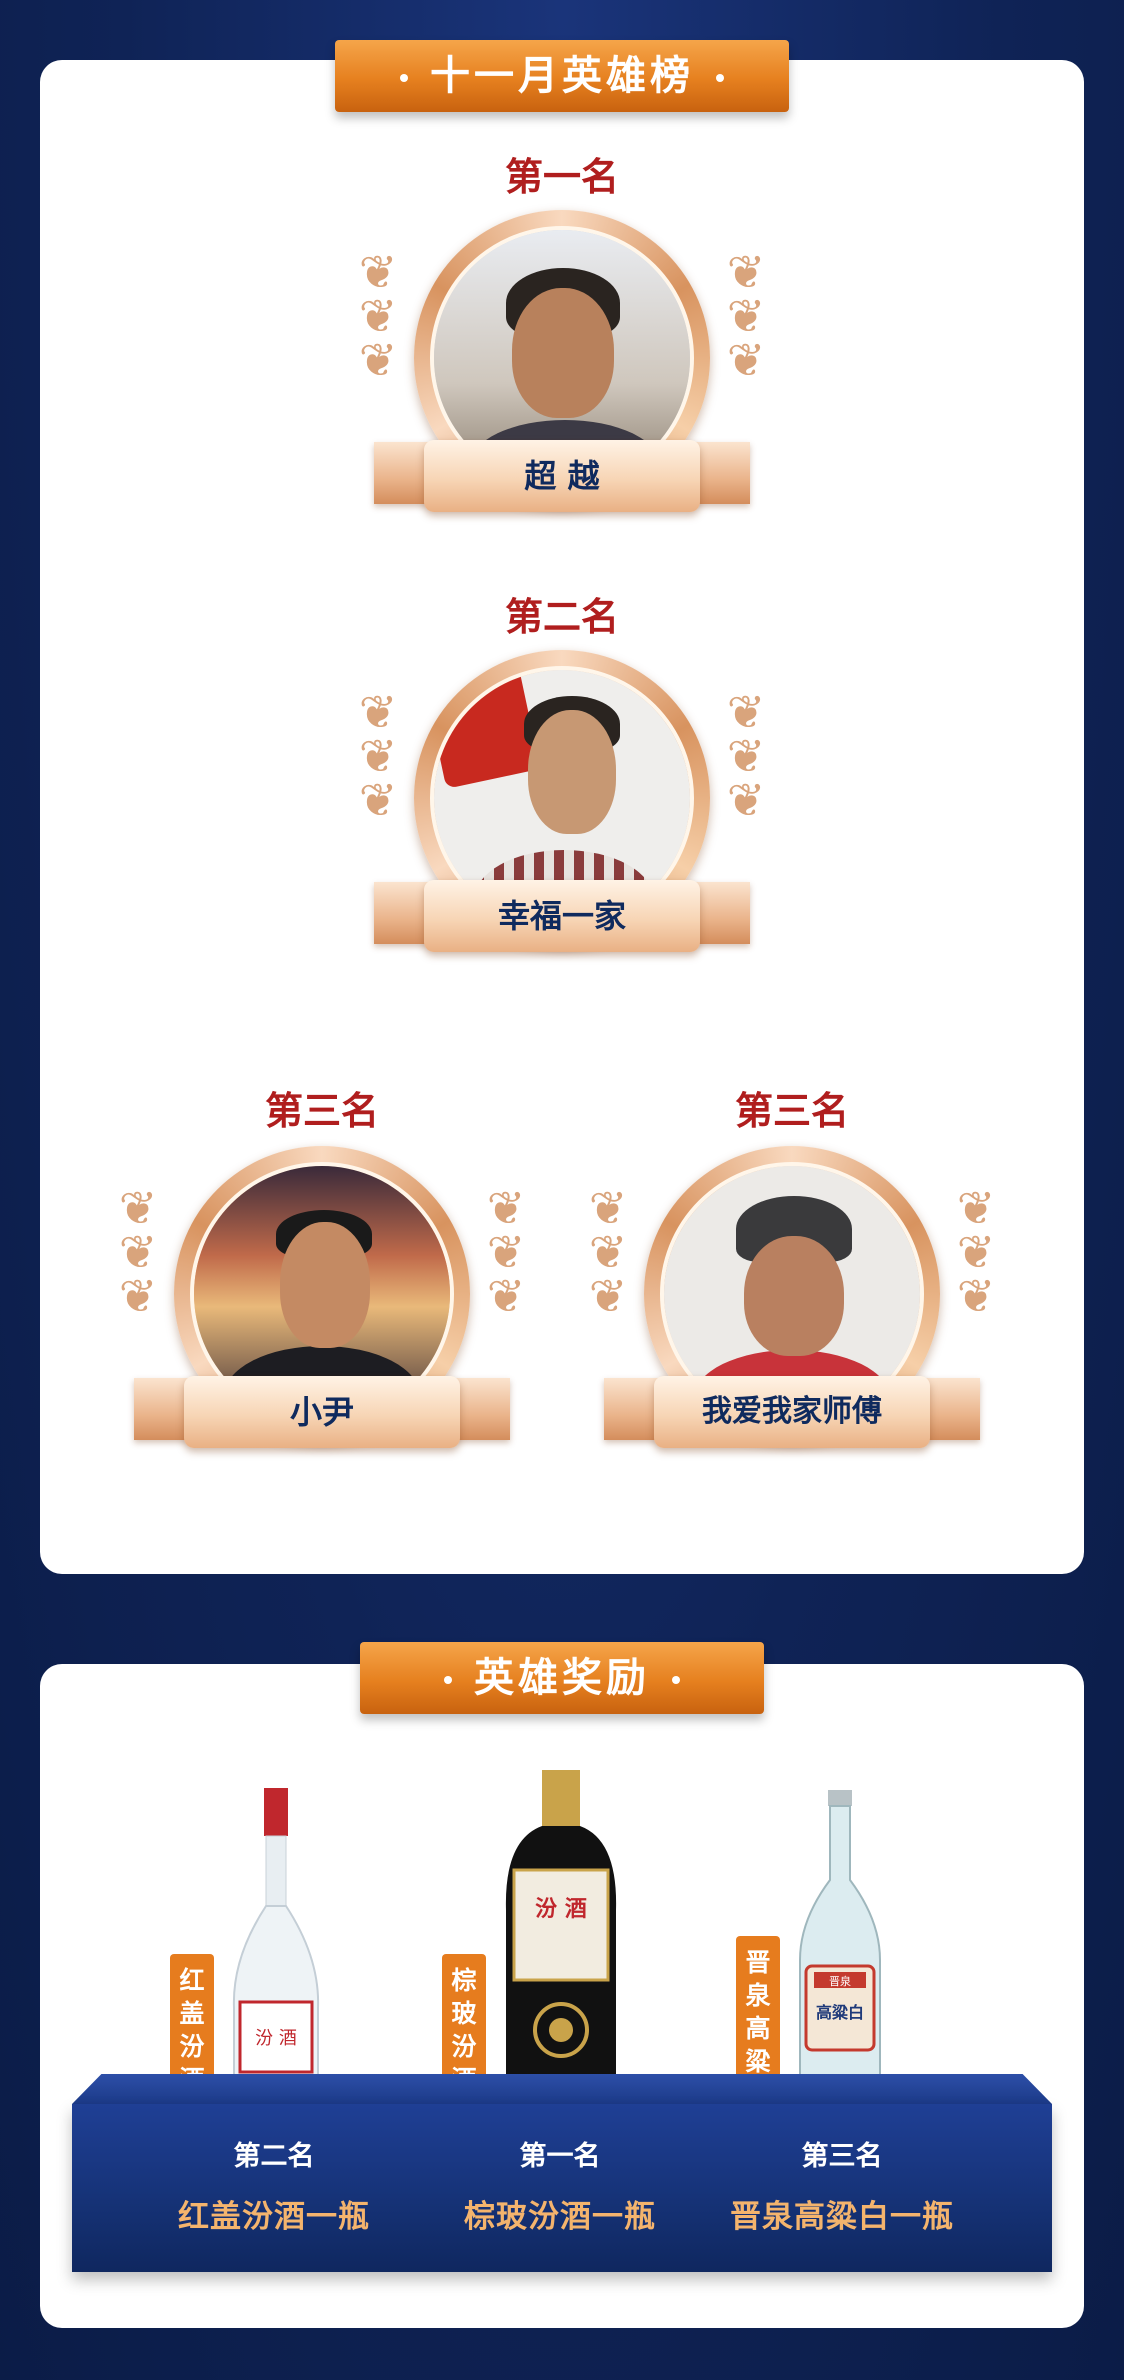 The height and width of the screenshot is (2380, 1124). What do you see at coordinates (562, 2089) in the screenshot?
I see `podium-top` at bounding box center [562, 2089].